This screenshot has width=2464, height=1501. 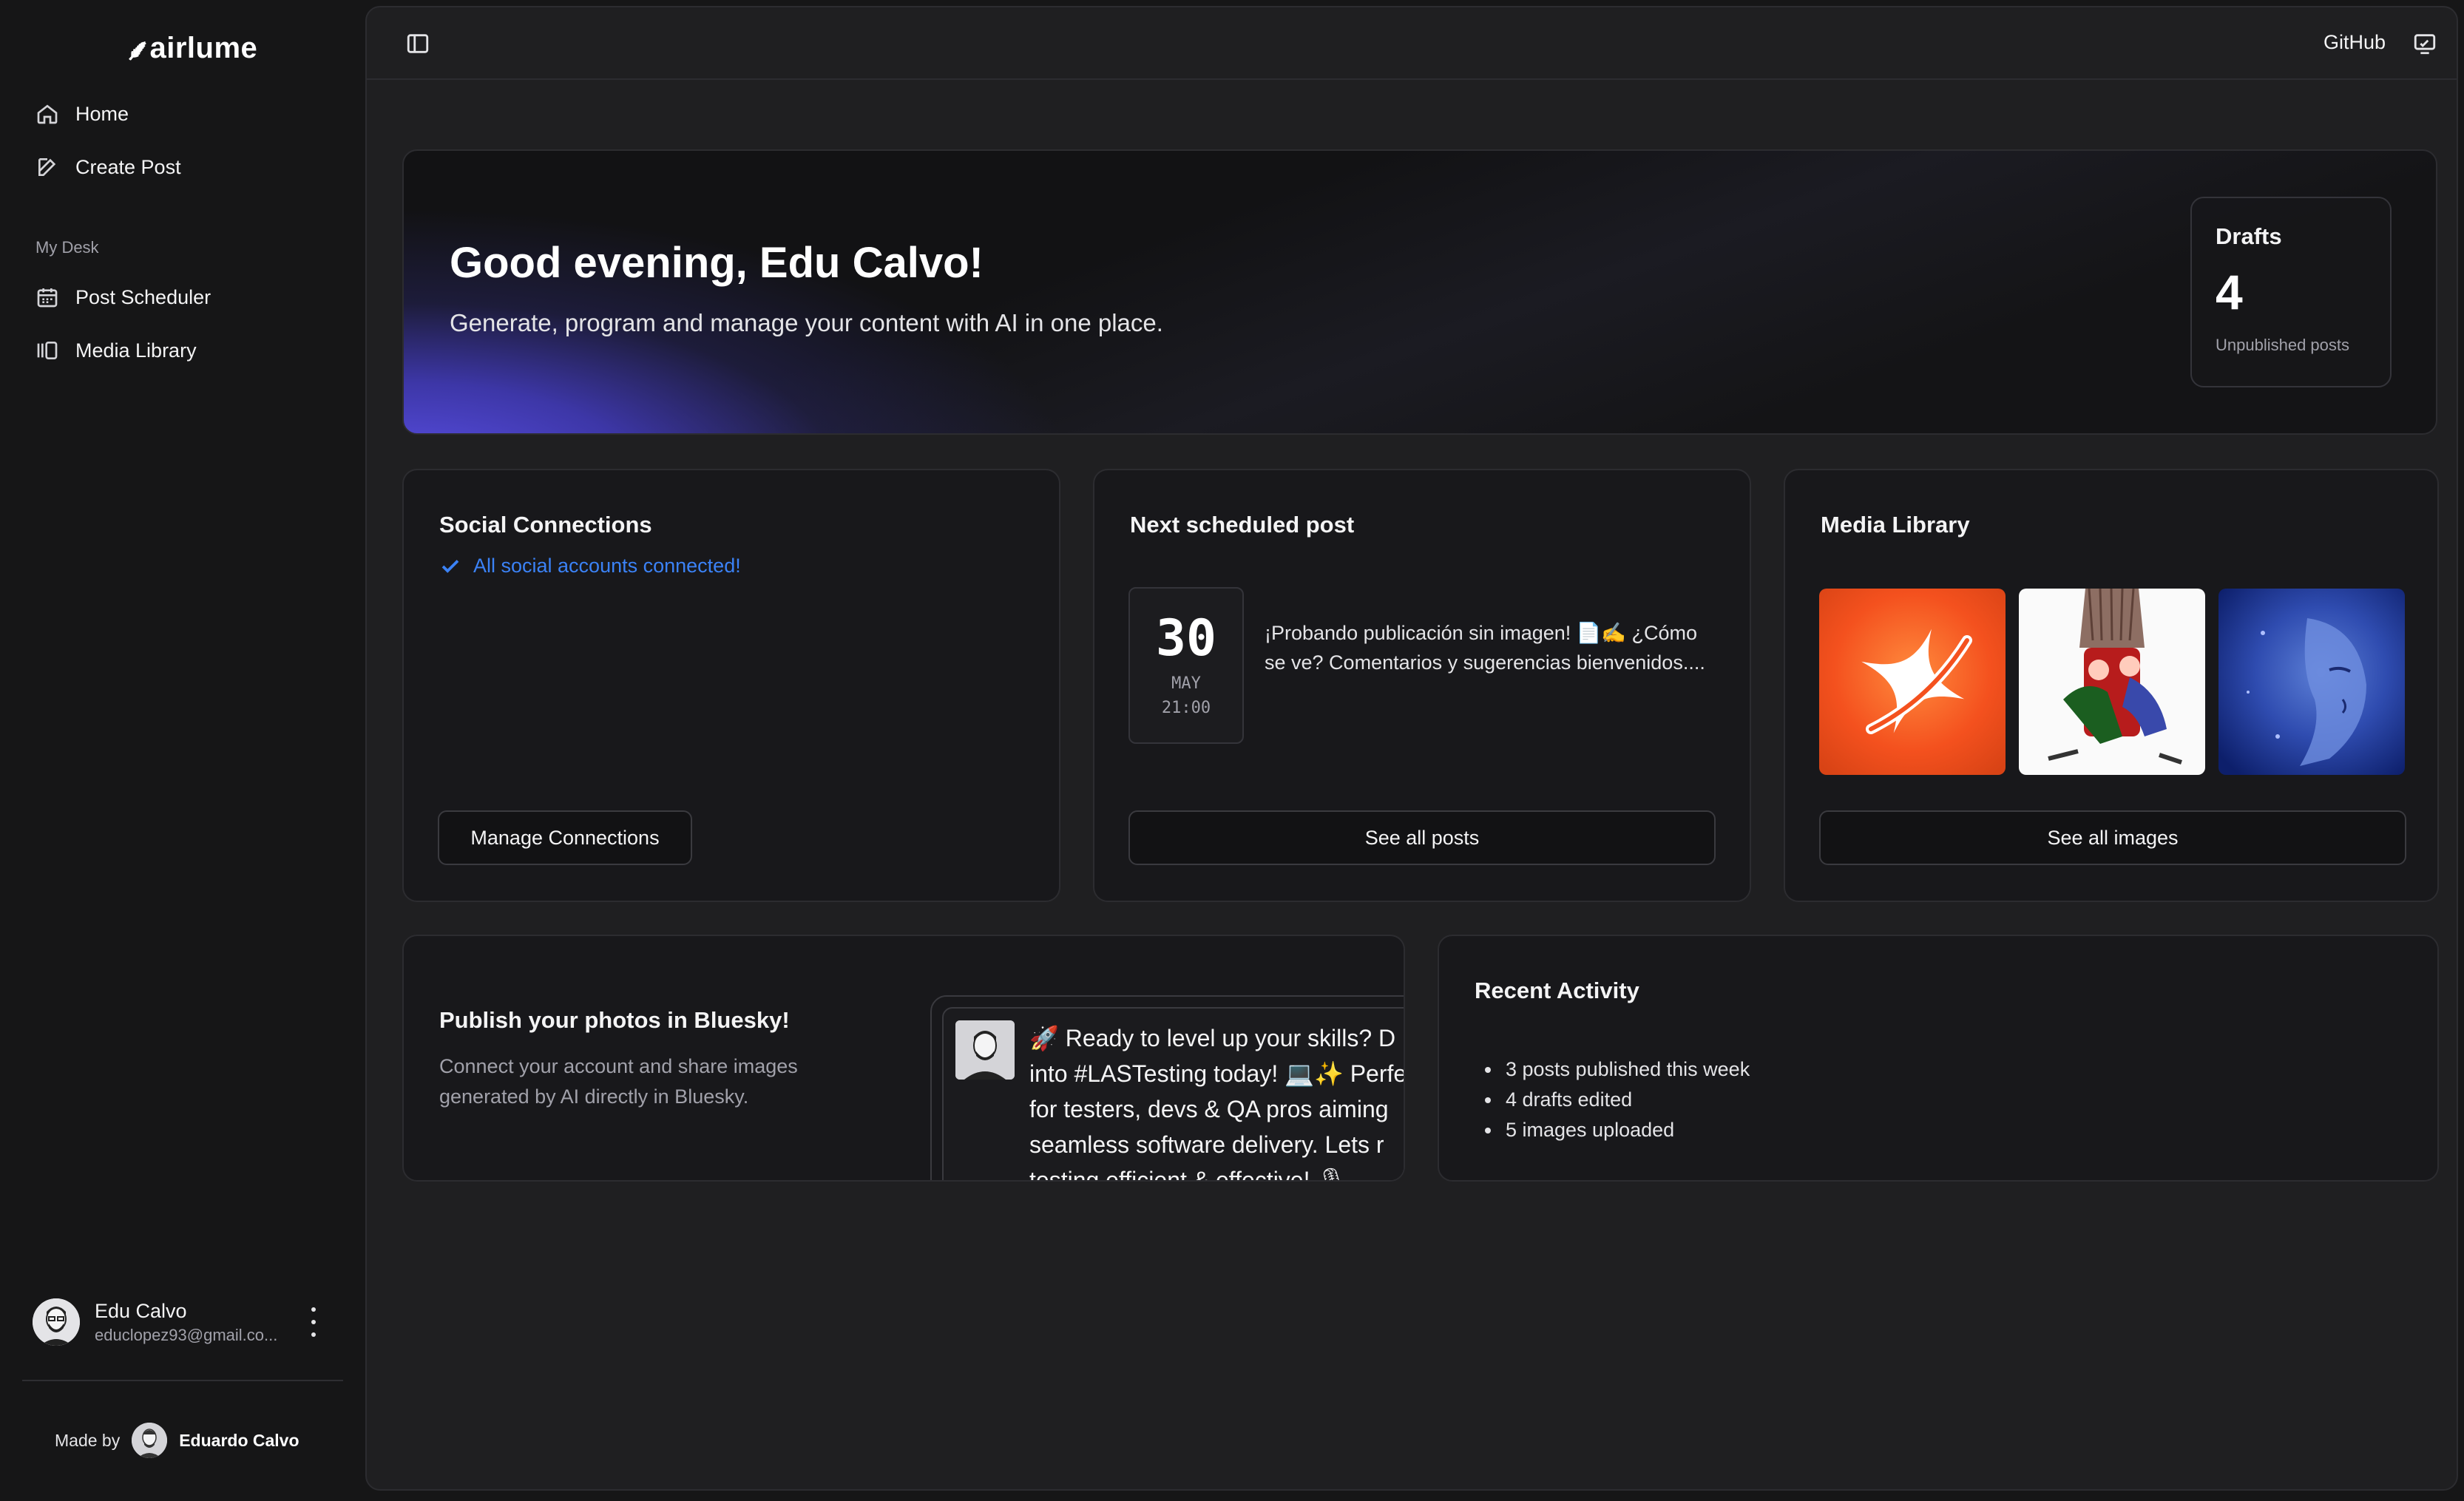 I want to click on card-title: Next scheduled post, so click(x=1243, y=525).